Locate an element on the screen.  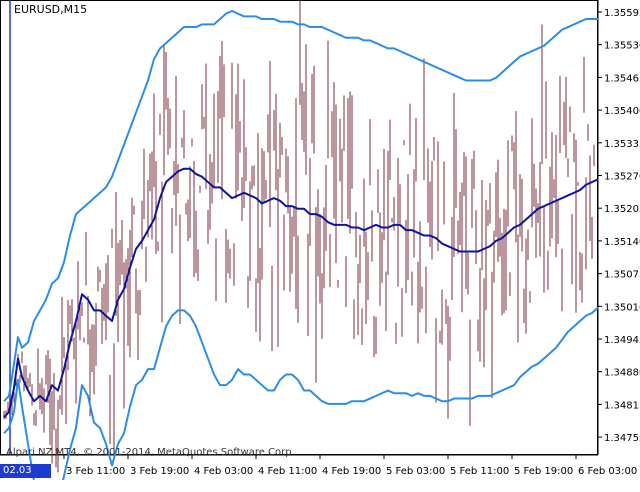
price-label: 1.35205 is located at coordinates (622, 209).